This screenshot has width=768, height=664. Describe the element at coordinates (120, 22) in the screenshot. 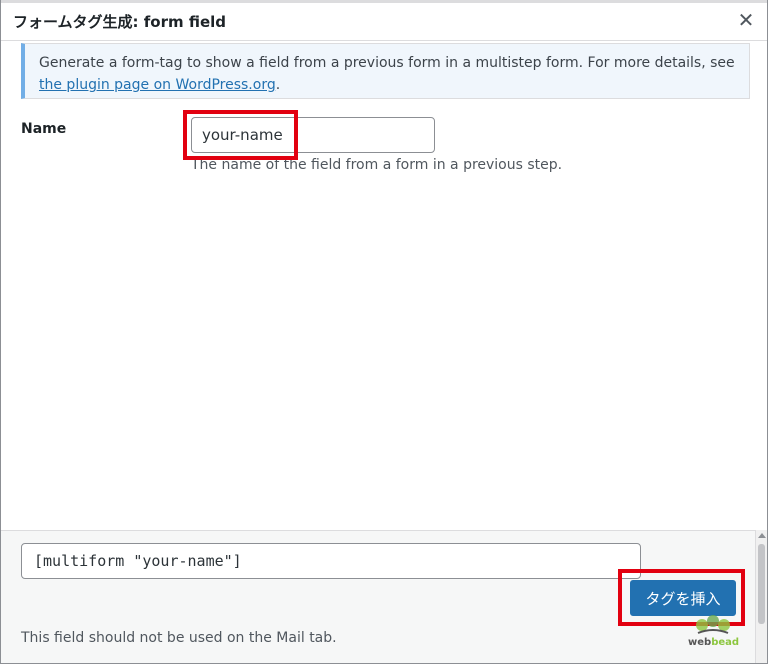

I see `dialog-title: フォームタグ生成: form field` at that location.